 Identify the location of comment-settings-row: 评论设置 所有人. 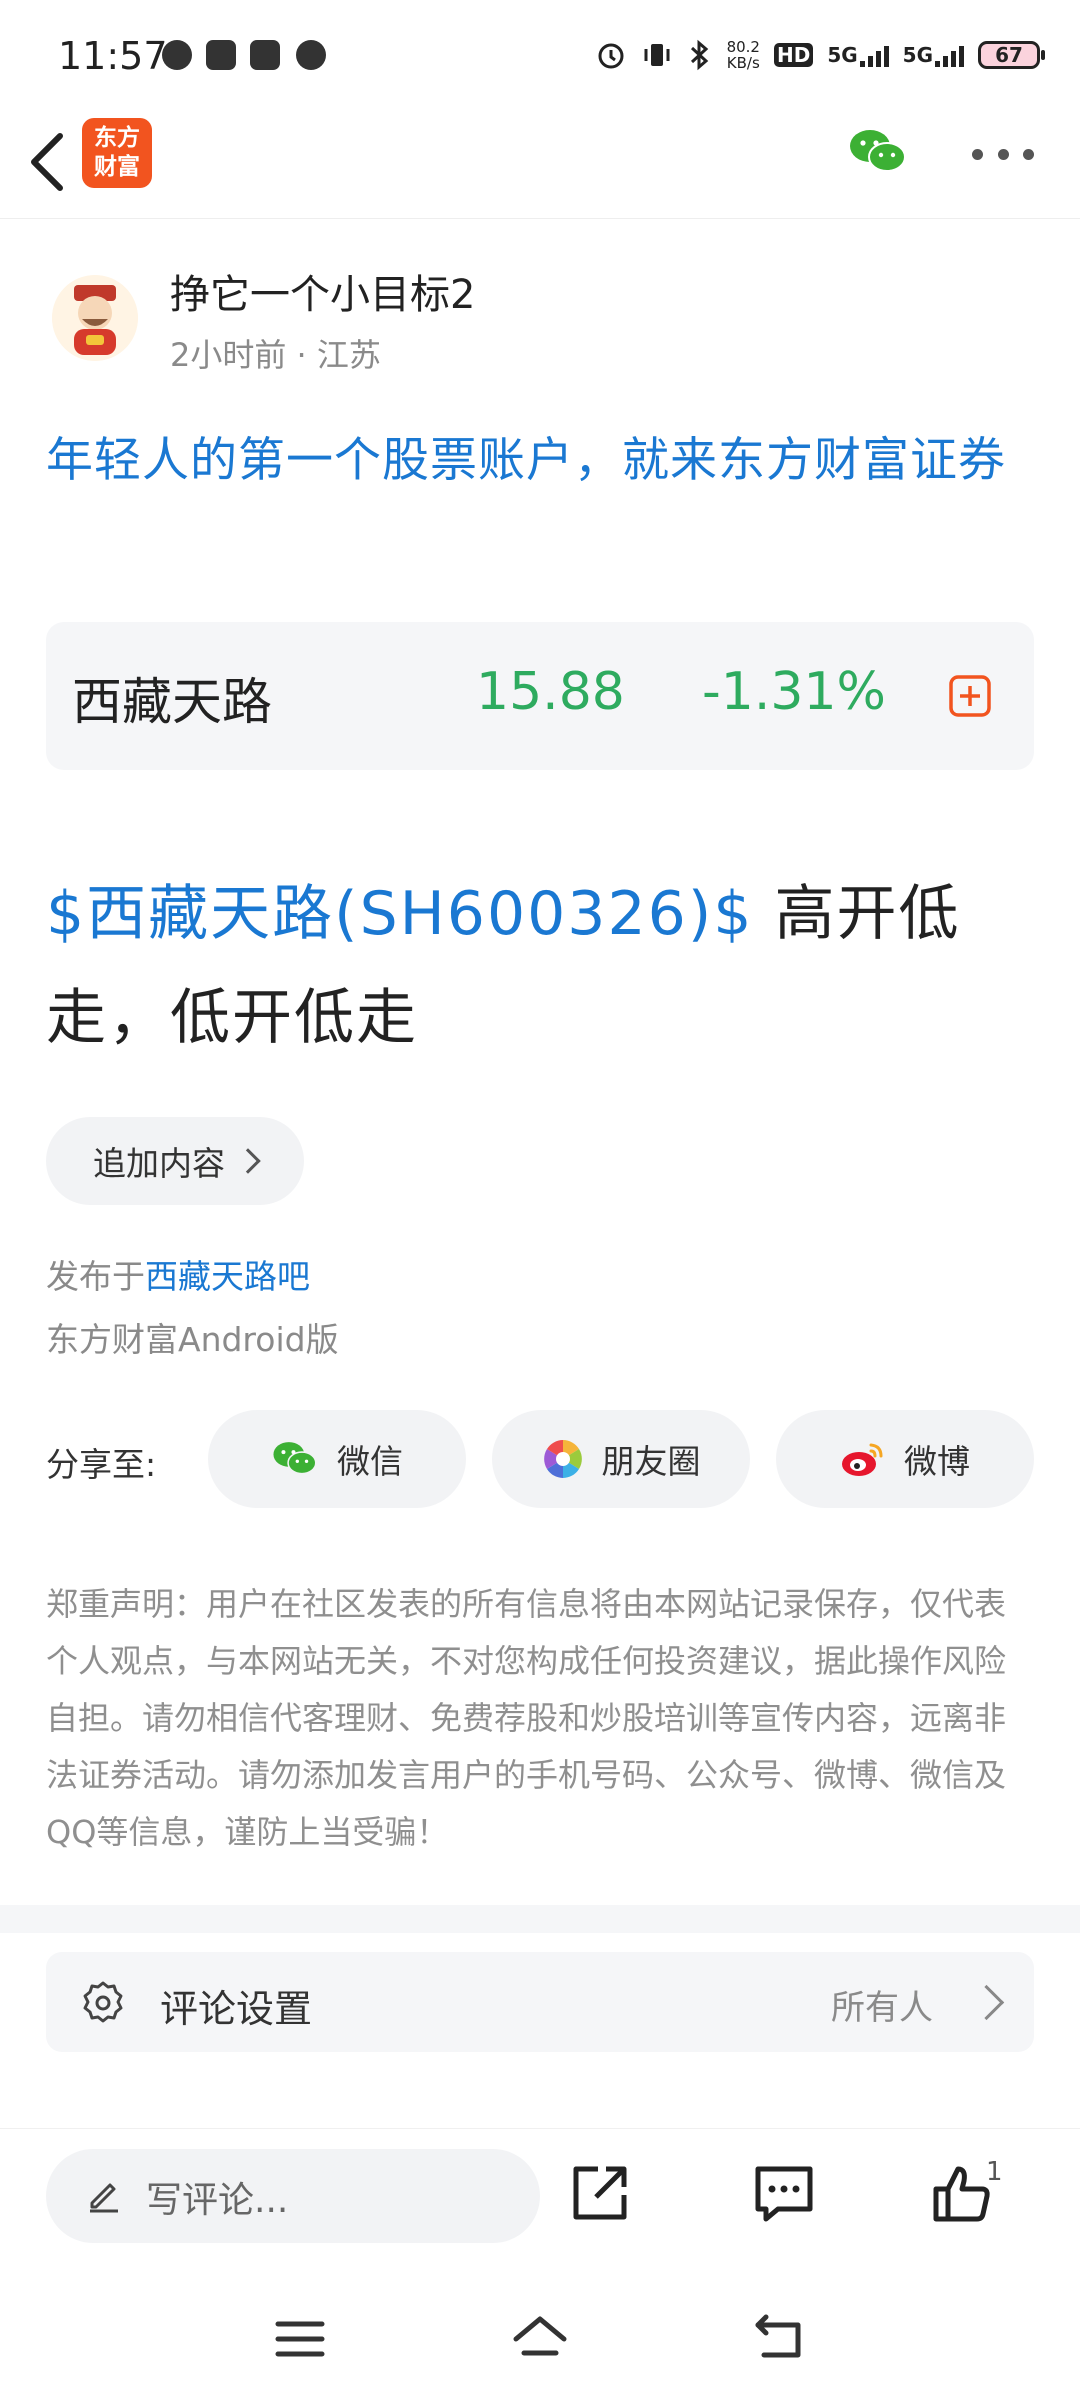
(540, 2002).